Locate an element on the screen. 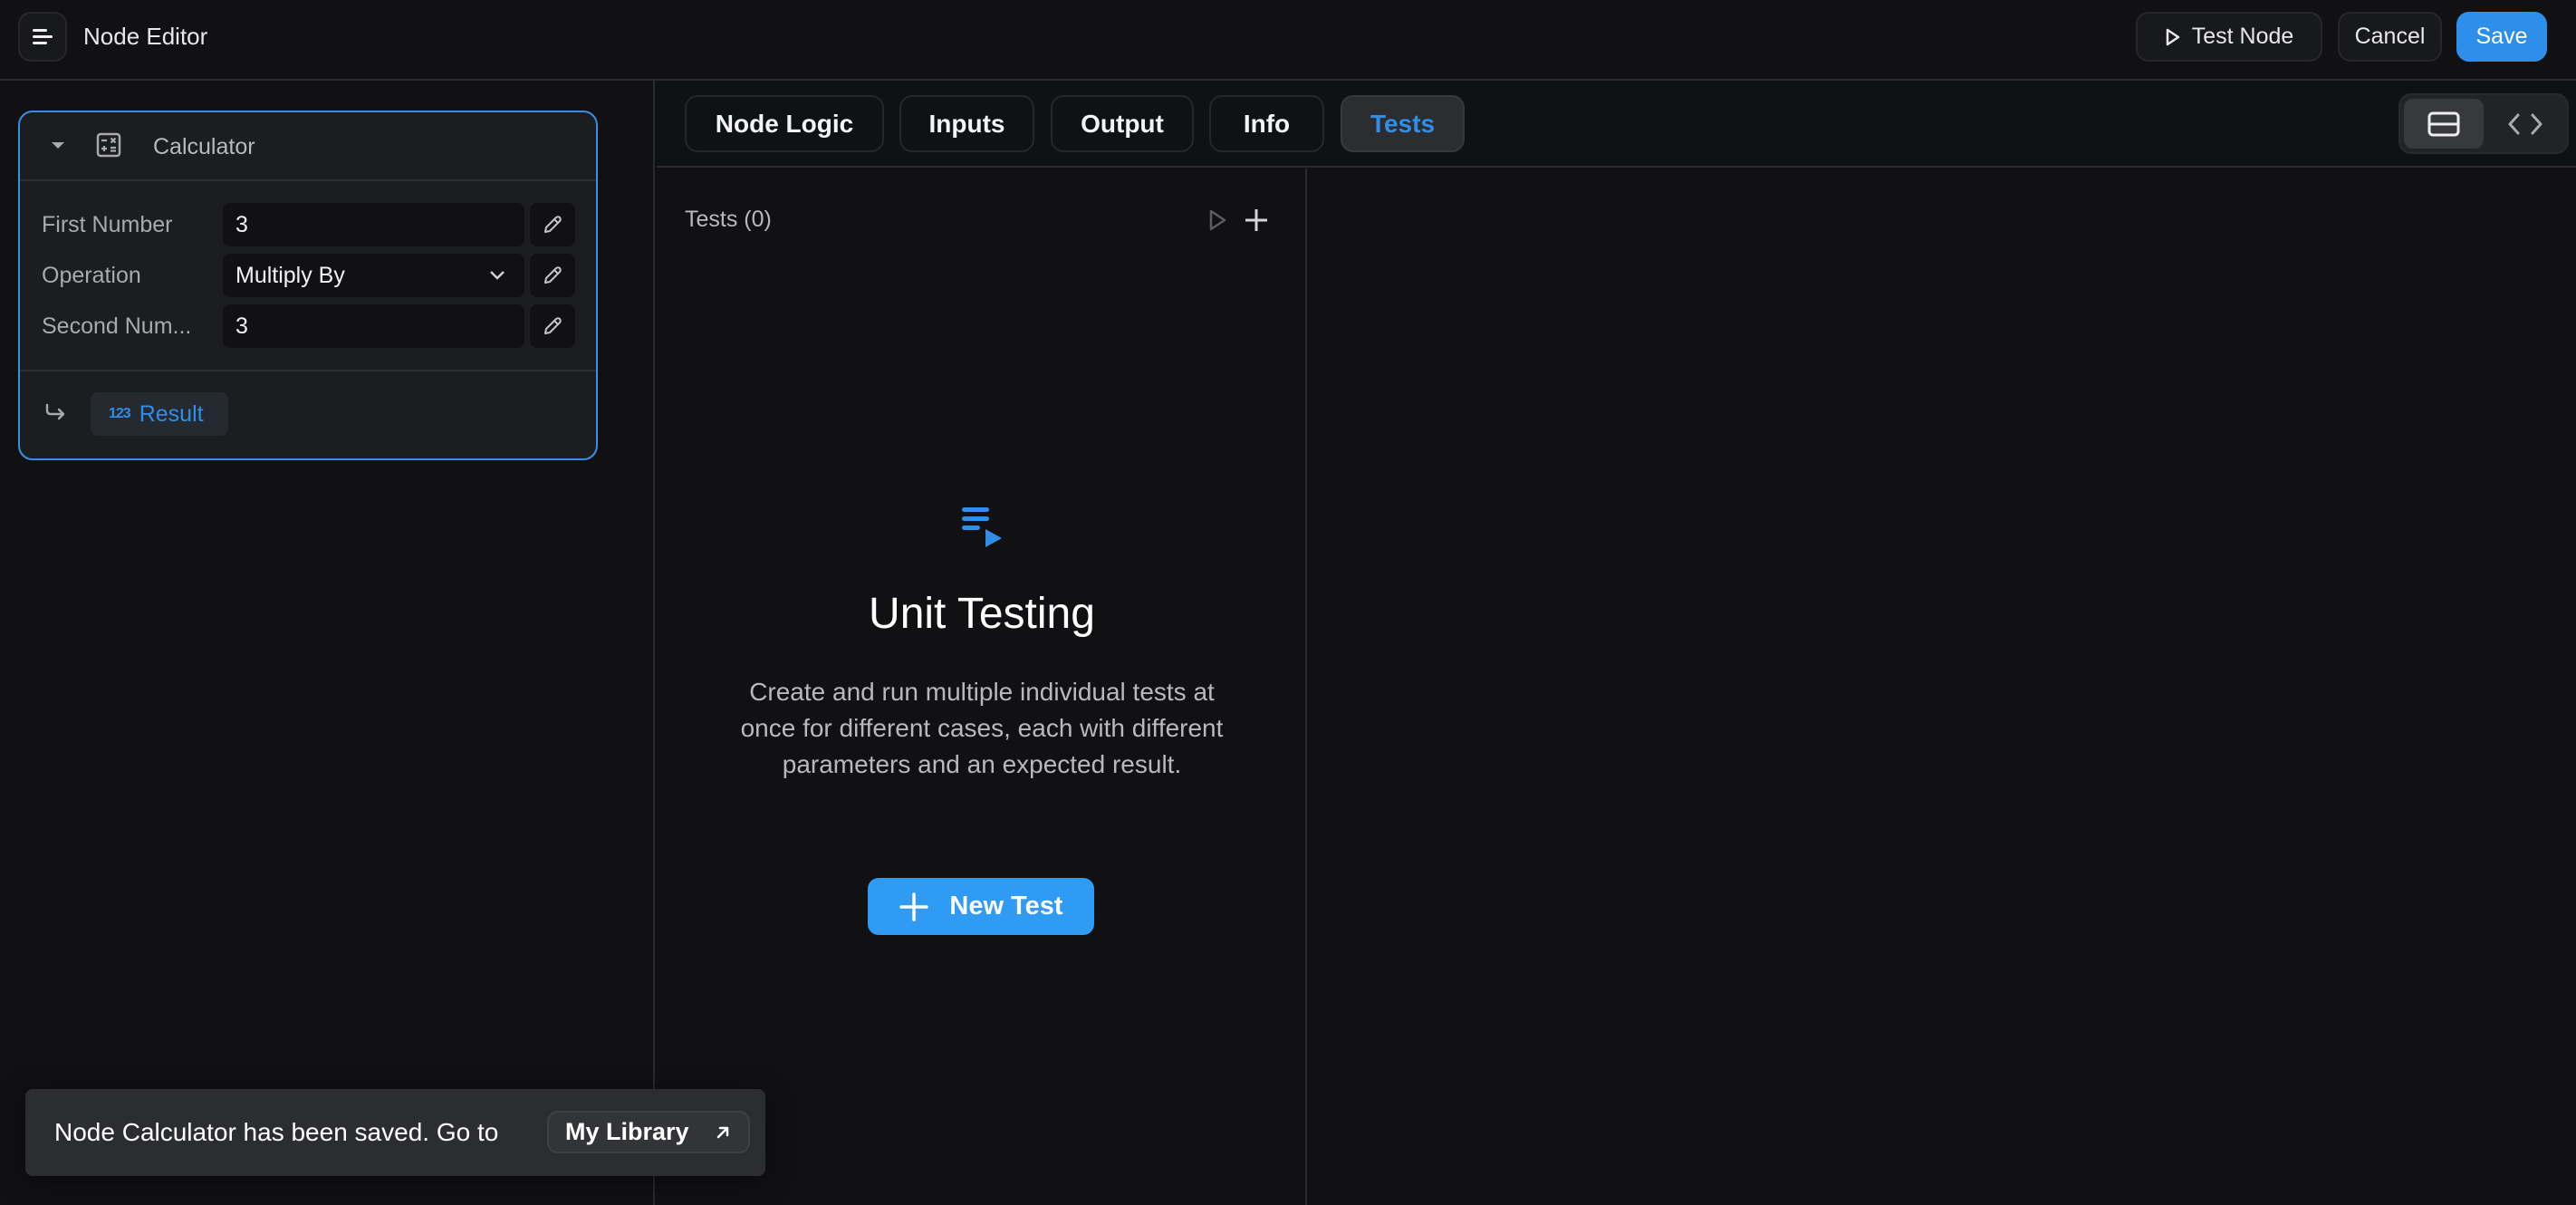 The height and width of the screenshot is (1205, 2576). tab-output: Output is located at coordinates (1122, 123).